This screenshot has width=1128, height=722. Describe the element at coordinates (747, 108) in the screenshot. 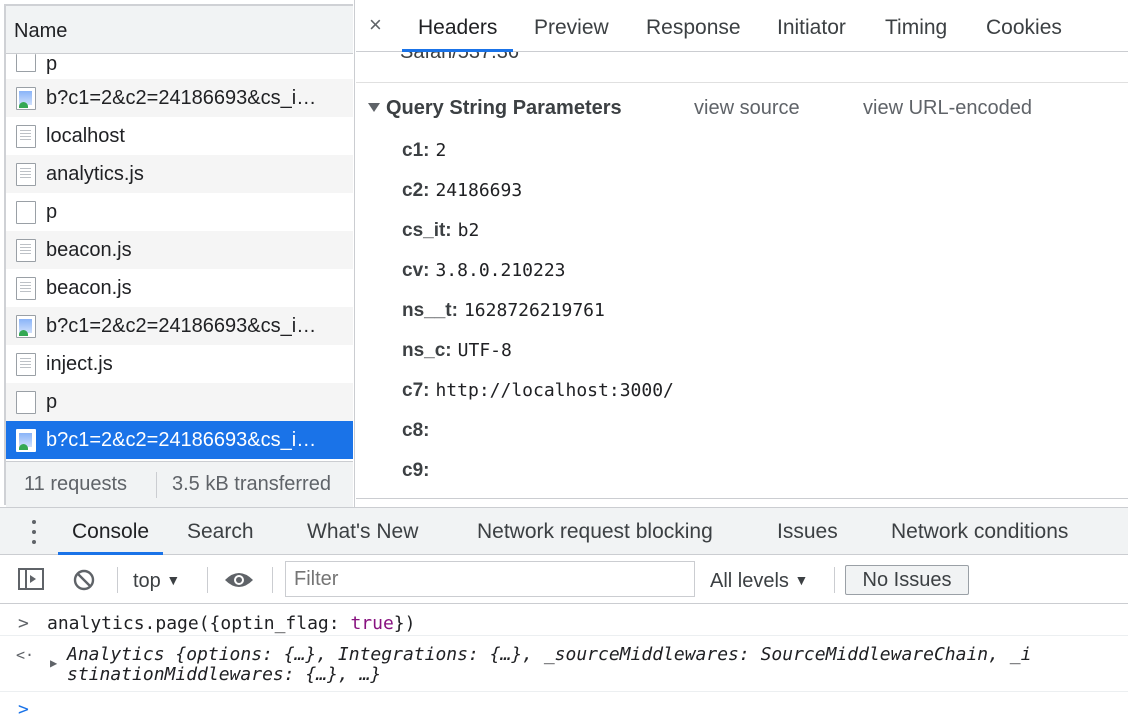

I see `view-source-link: view source` at that location.